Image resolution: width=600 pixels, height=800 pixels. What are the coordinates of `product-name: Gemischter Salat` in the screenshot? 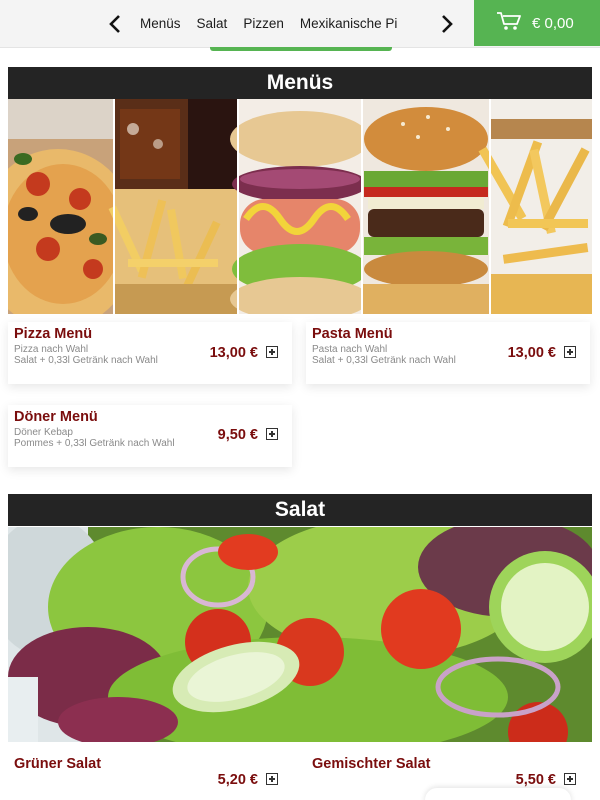 It's located at (371, 764).